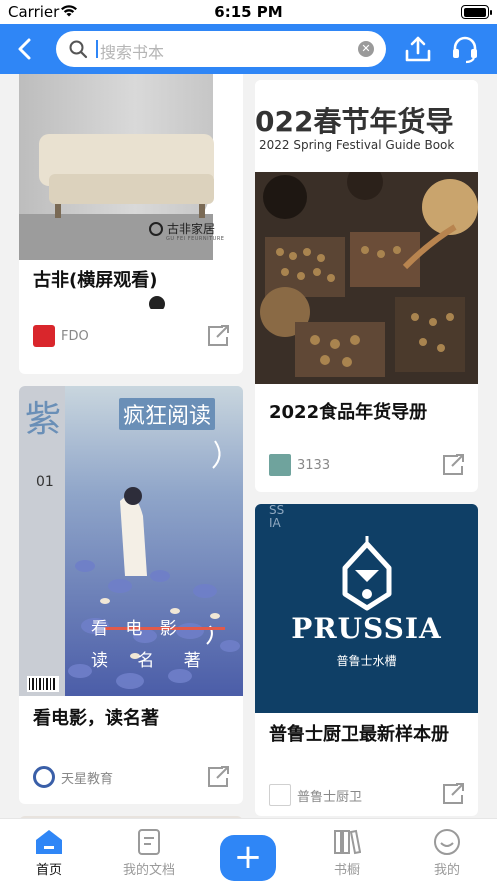 The image size is (497, 883). I want to click on cover-brand: 古非家居, so click(182, 228).